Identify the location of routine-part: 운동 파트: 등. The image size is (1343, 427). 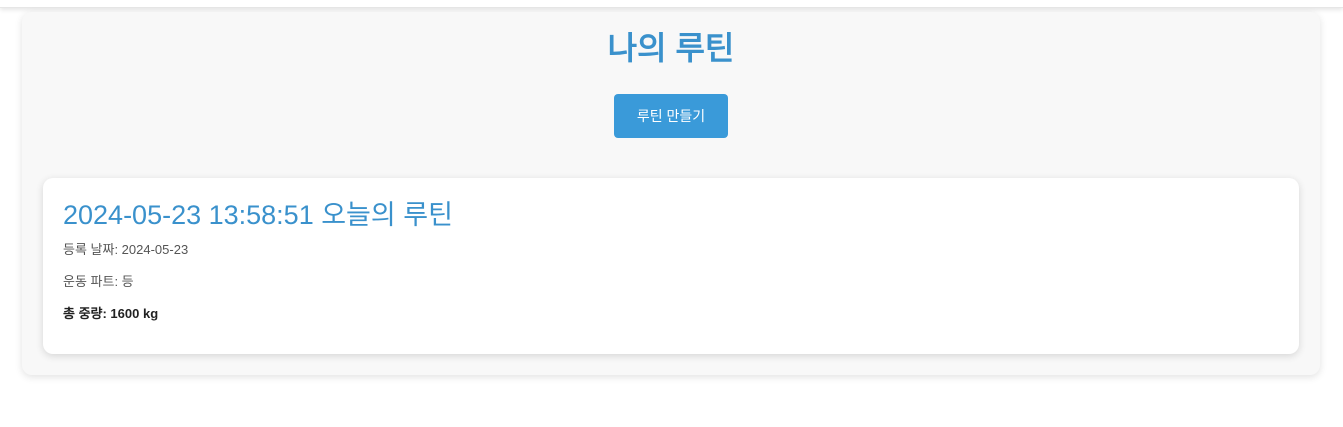
(98, 281).